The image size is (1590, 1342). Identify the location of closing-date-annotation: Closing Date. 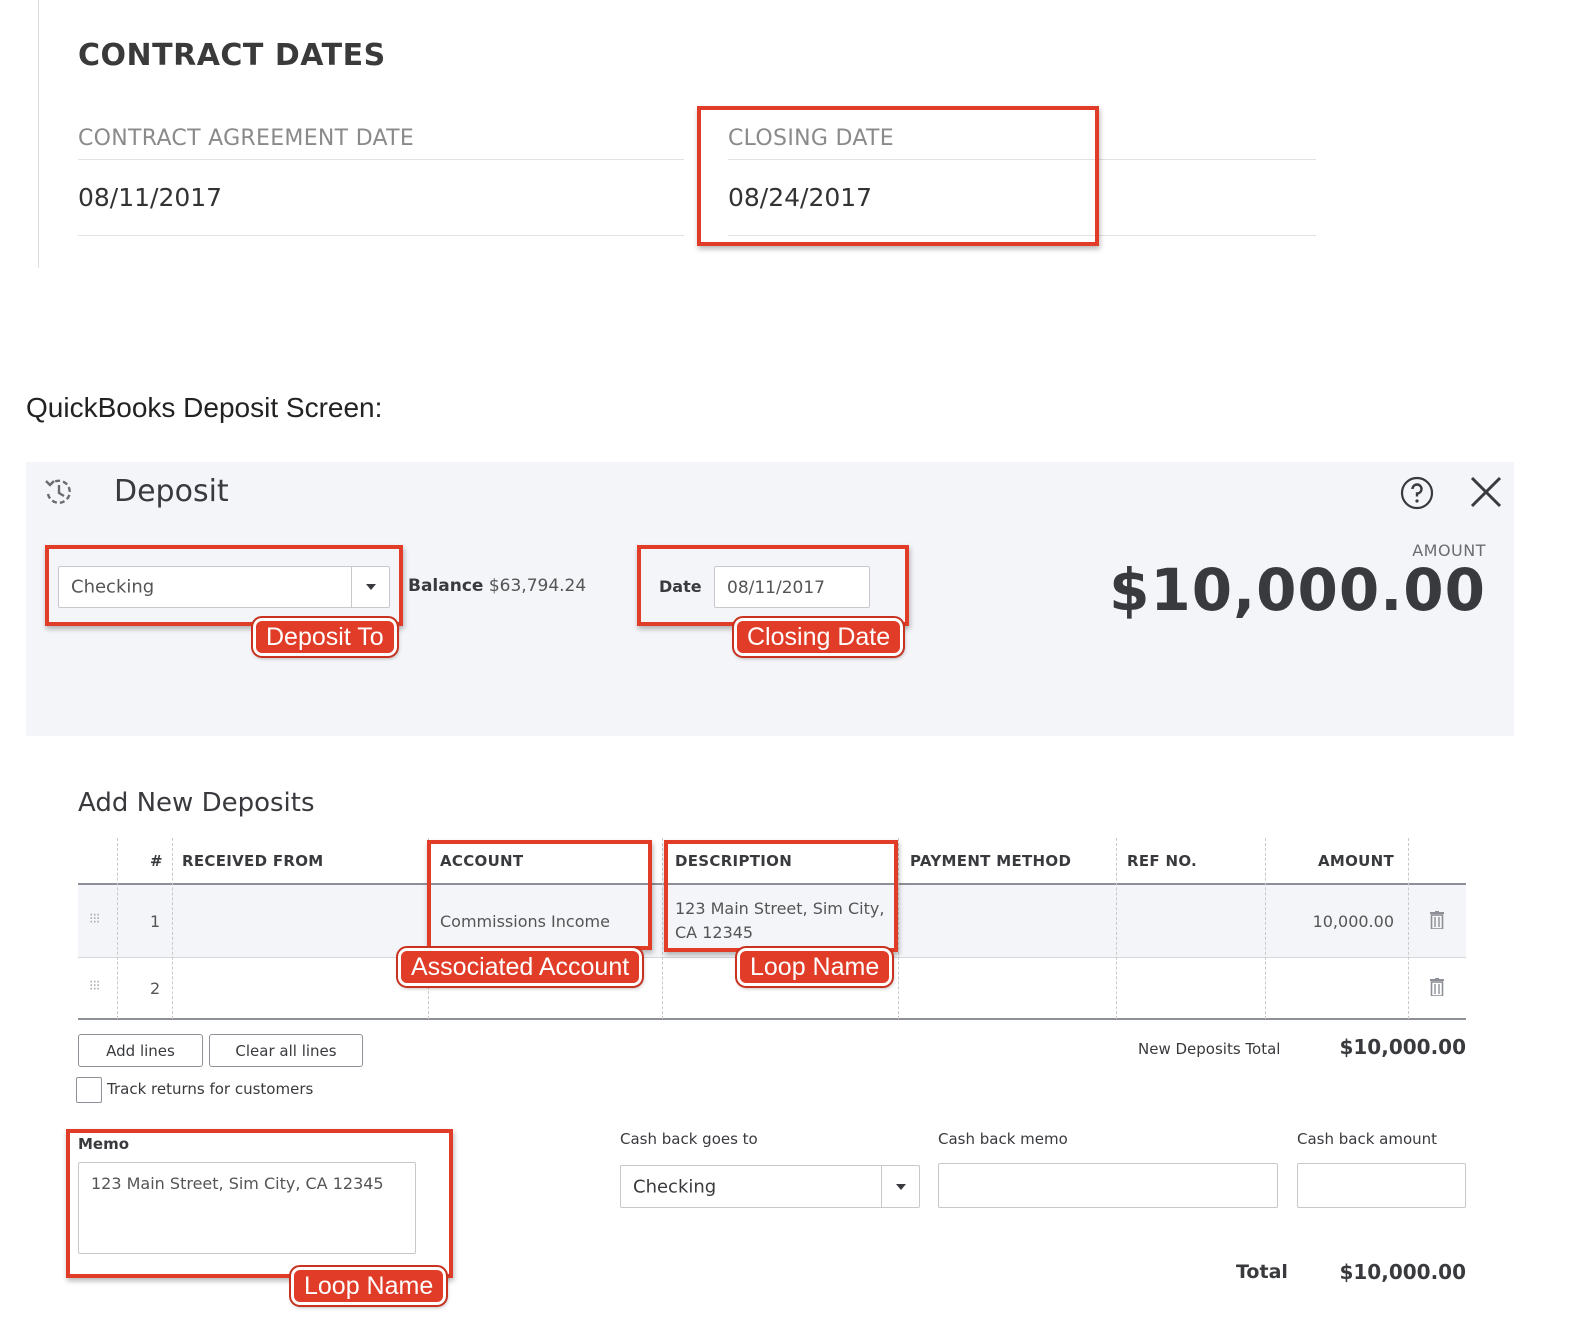
(818, 637).